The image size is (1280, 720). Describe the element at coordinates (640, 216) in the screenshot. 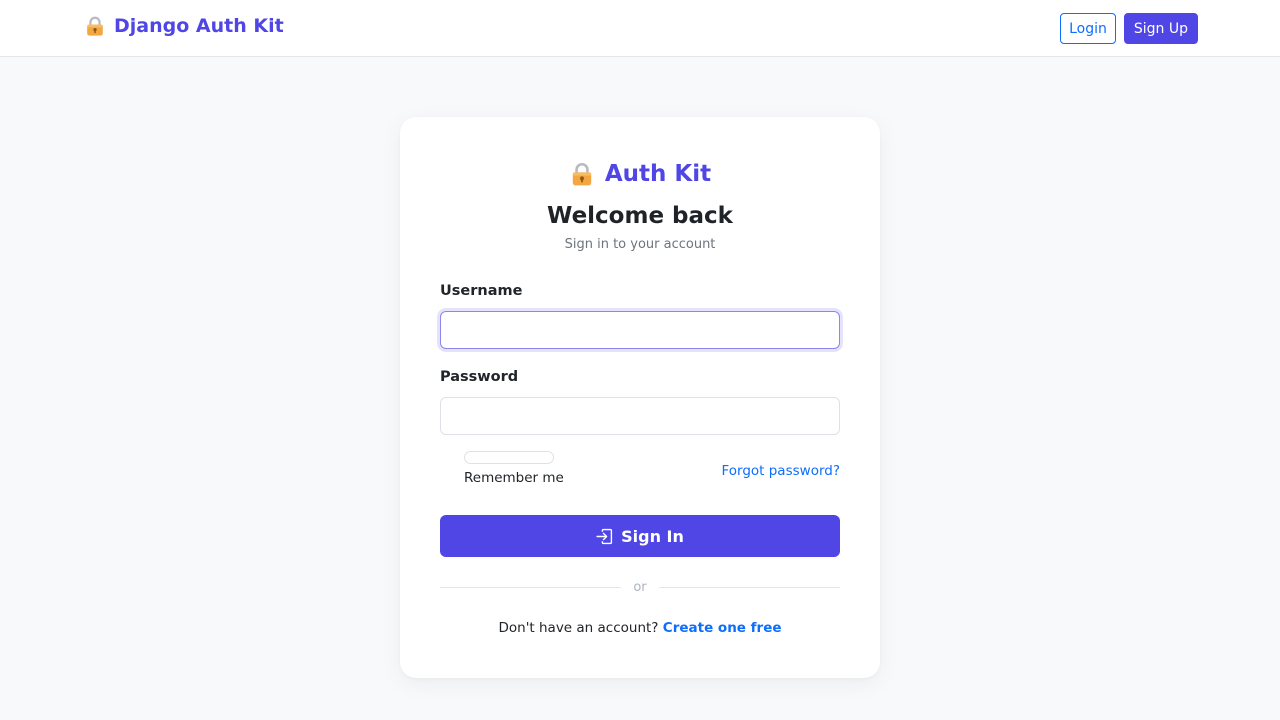

I see `page-title: Welcome back` at that location.